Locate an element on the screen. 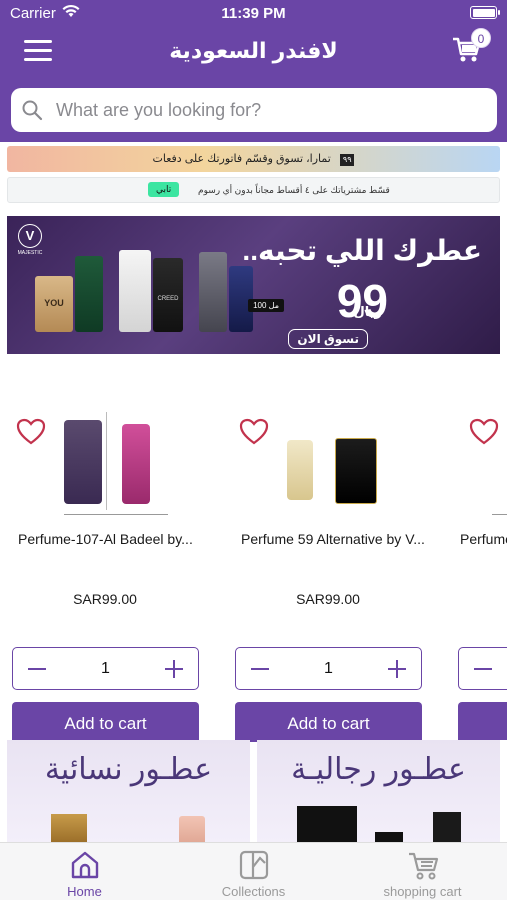  hero-volume-badge: 100 مل is located at coordinates (266, 305).